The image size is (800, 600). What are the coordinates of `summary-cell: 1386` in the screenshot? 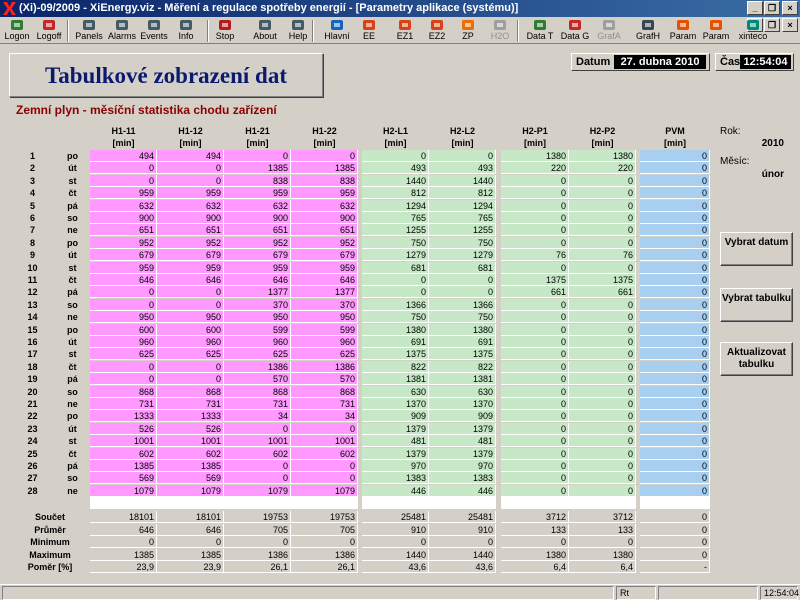 It's located at (324, 554).